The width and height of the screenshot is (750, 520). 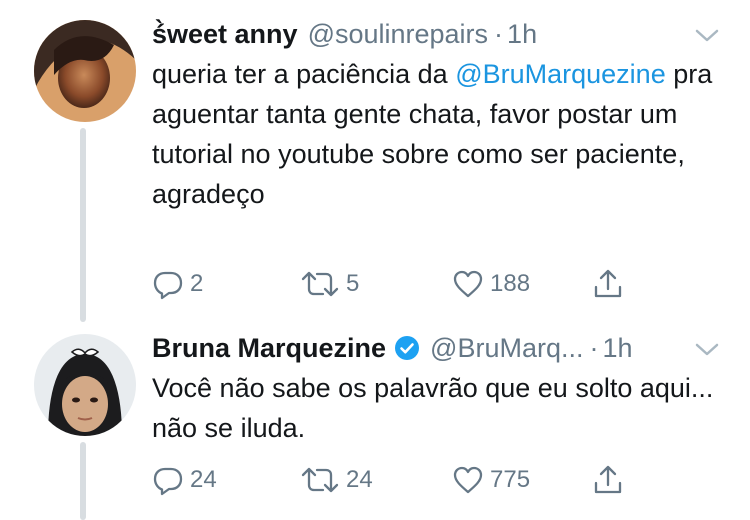 I want to click on tweet-text-before: queria ter a paciência da, so click(x=304, y=74).